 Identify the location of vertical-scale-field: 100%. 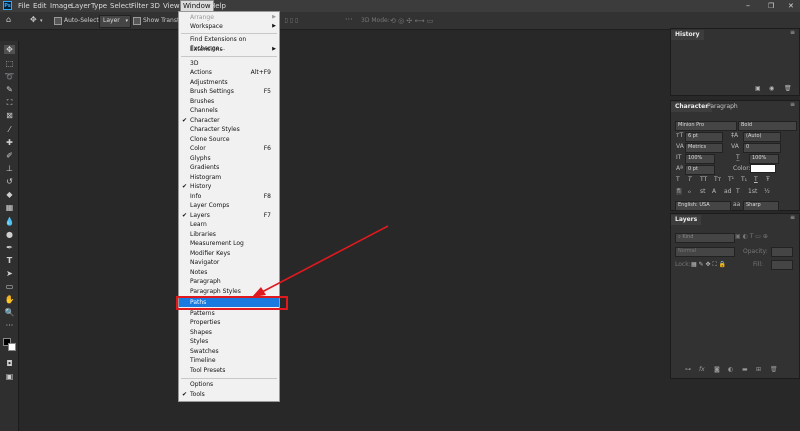
(700, 159).